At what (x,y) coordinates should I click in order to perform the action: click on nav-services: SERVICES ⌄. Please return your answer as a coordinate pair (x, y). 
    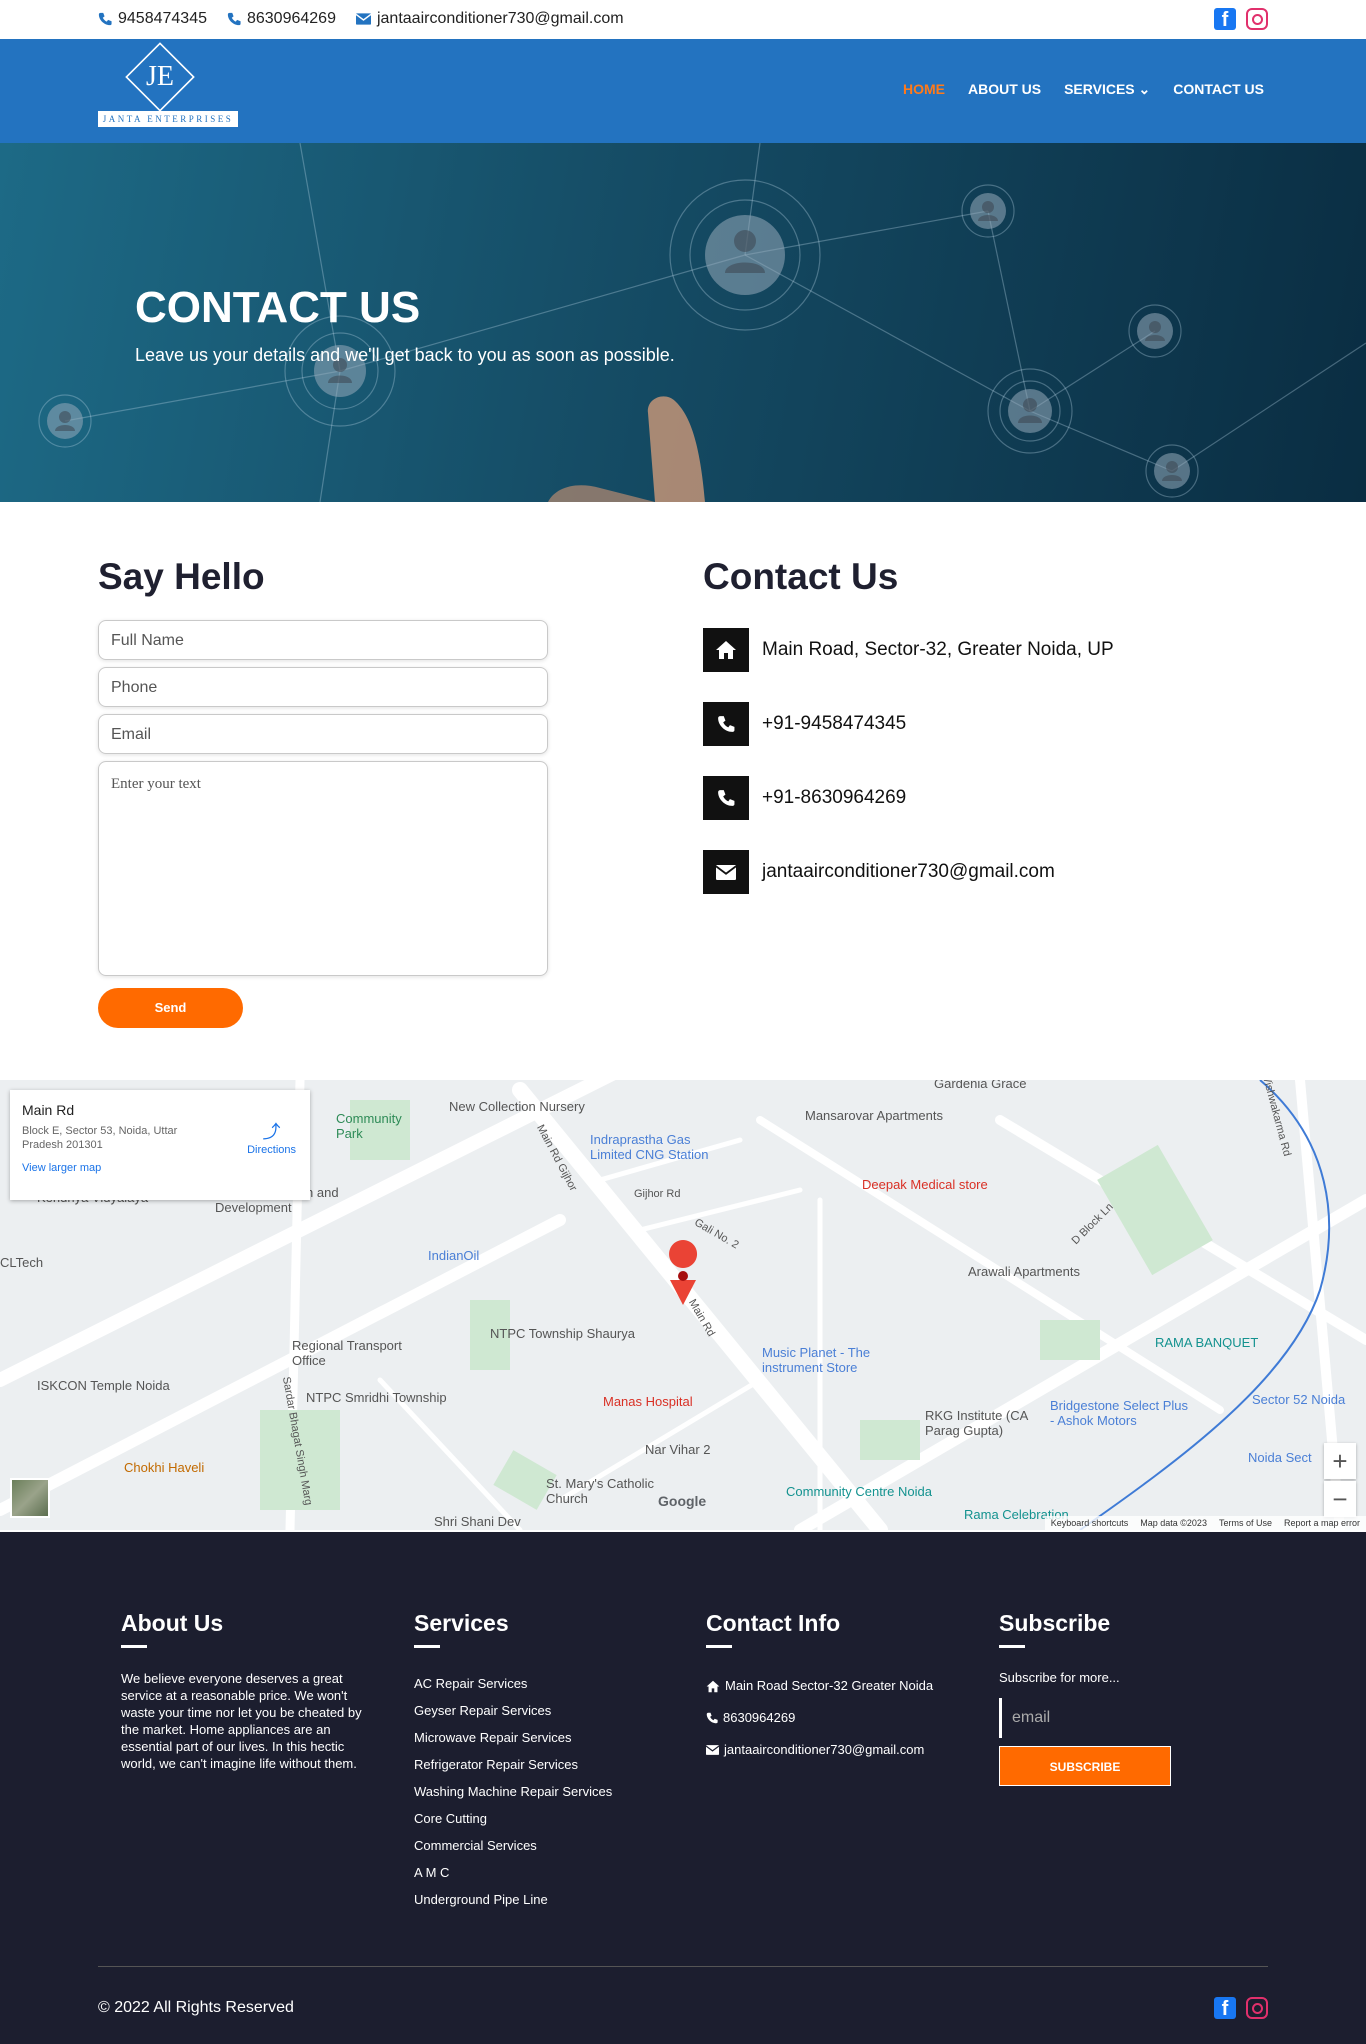
    Looking at the image, I should click on (1107, 89).